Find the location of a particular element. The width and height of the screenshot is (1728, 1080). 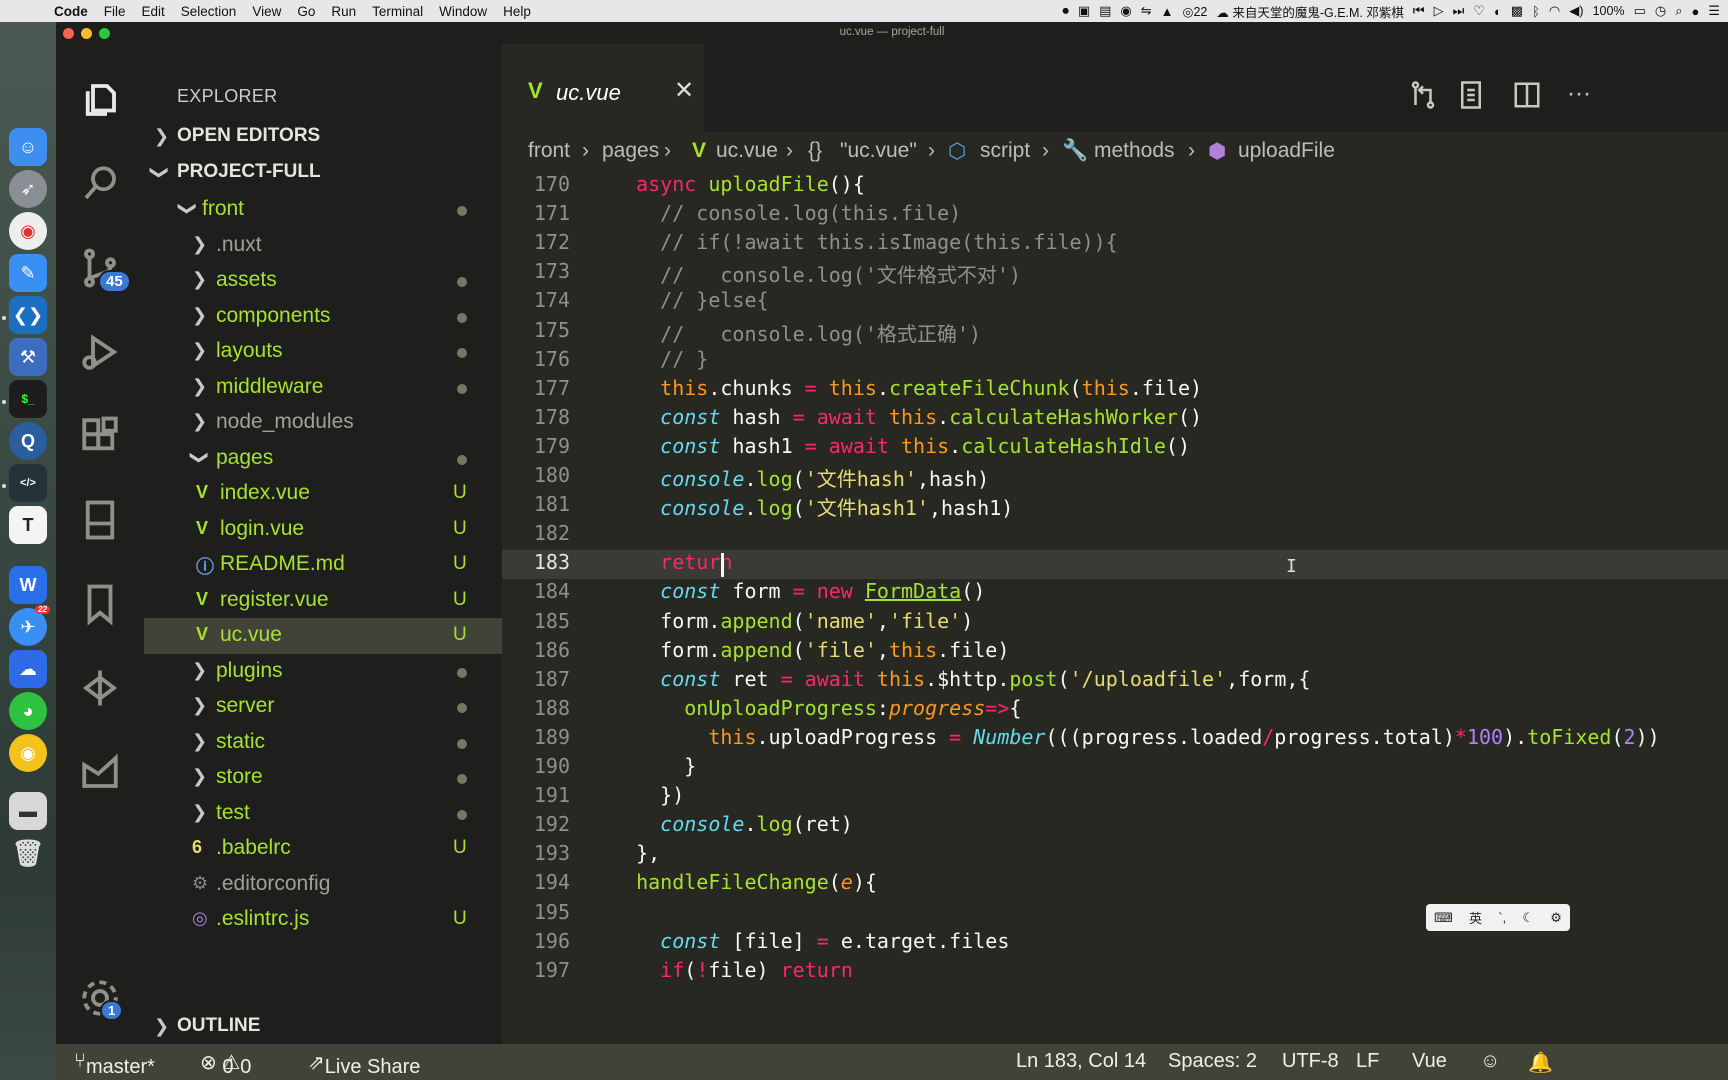

zoom-window-button is located at coordinates (104, 33).